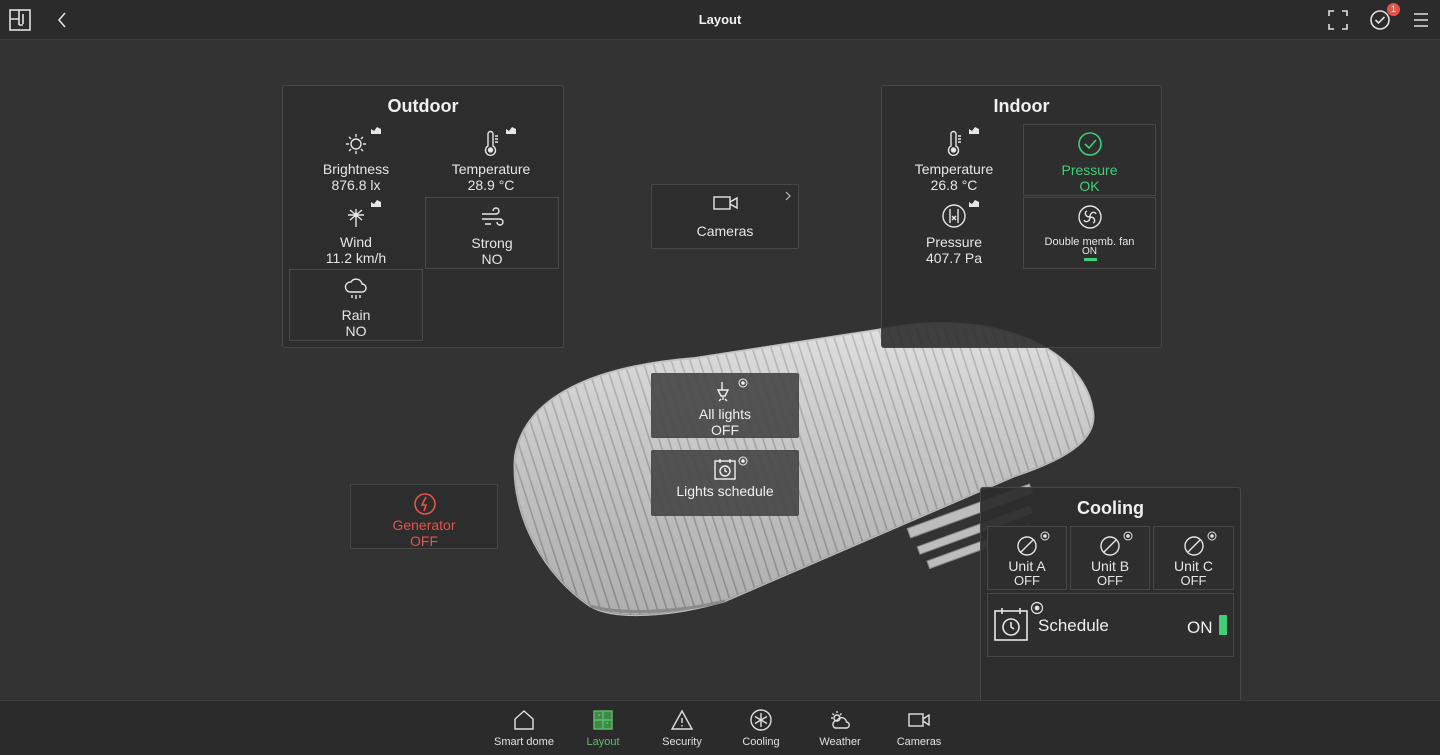 The image size is (1440, 755). I want to click on camera-icon, so click(725, 203).